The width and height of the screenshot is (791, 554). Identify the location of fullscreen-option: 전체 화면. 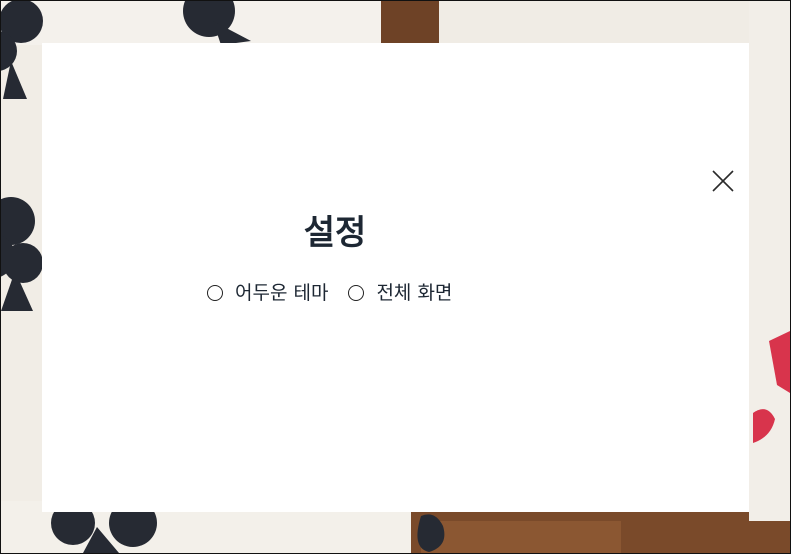
(400, 293).